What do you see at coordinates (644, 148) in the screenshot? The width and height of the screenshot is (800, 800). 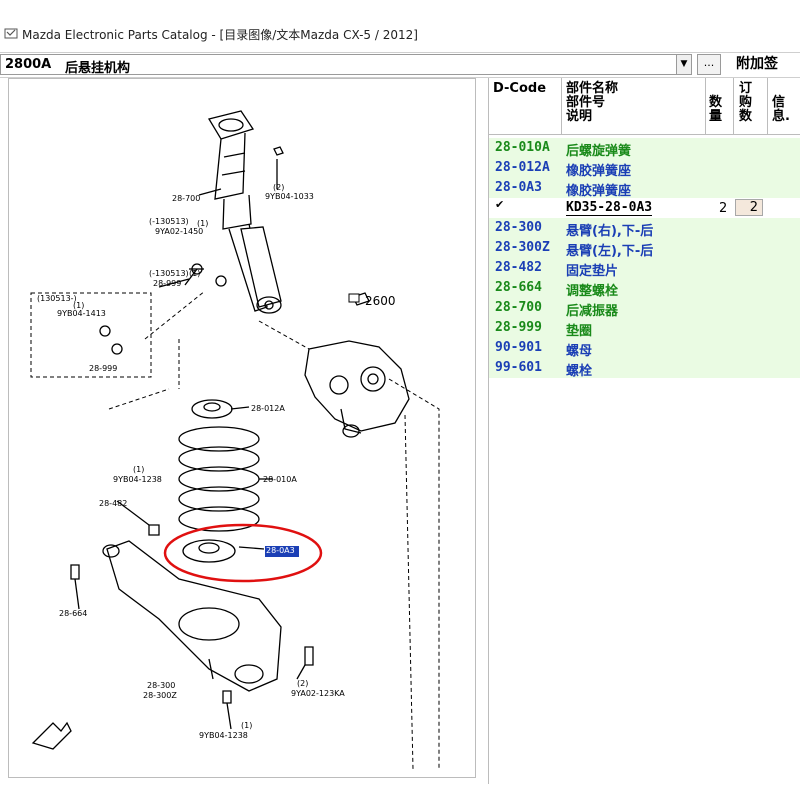 I see `table-row: 28-010A 后螺旋弹簧` at bounding box center [644, 148].